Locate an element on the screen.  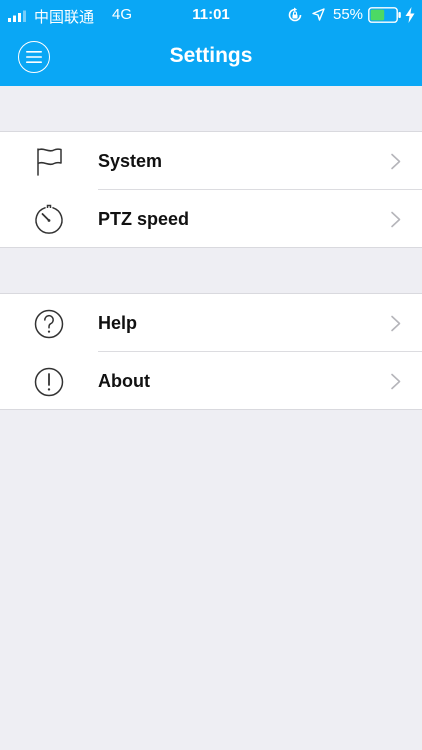
flag-icon is located at coordinates (49, 162).